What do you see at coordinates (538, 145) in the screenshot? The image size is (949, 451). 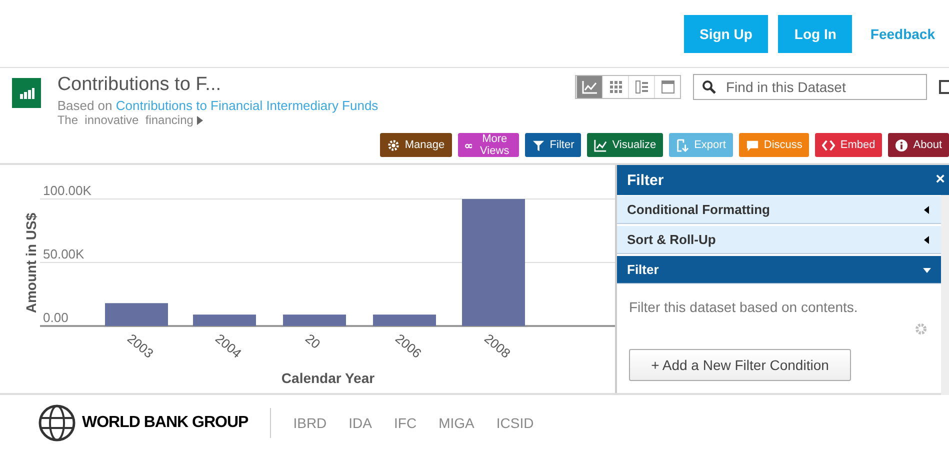 I see `filter-icon` at bounding box center [538, 145].